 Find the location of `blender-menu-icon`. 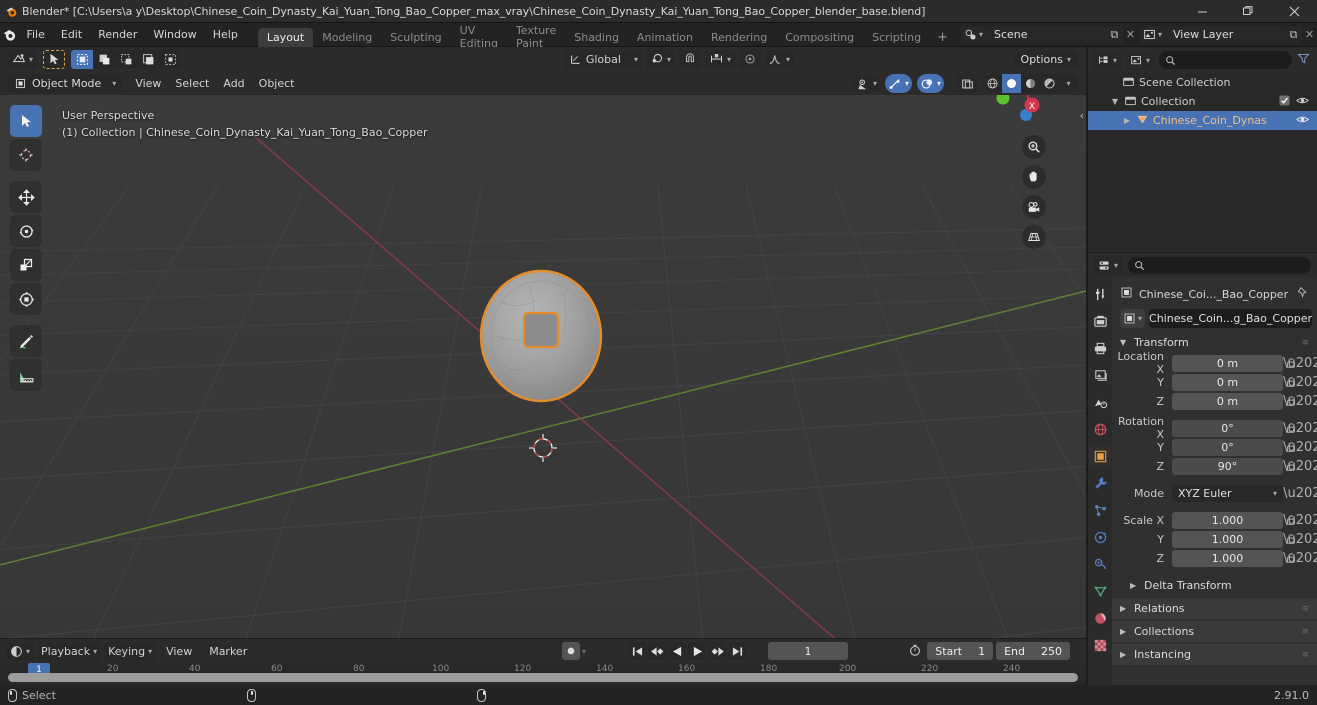

blender-menu-icon is located at coordinates (9, 34).